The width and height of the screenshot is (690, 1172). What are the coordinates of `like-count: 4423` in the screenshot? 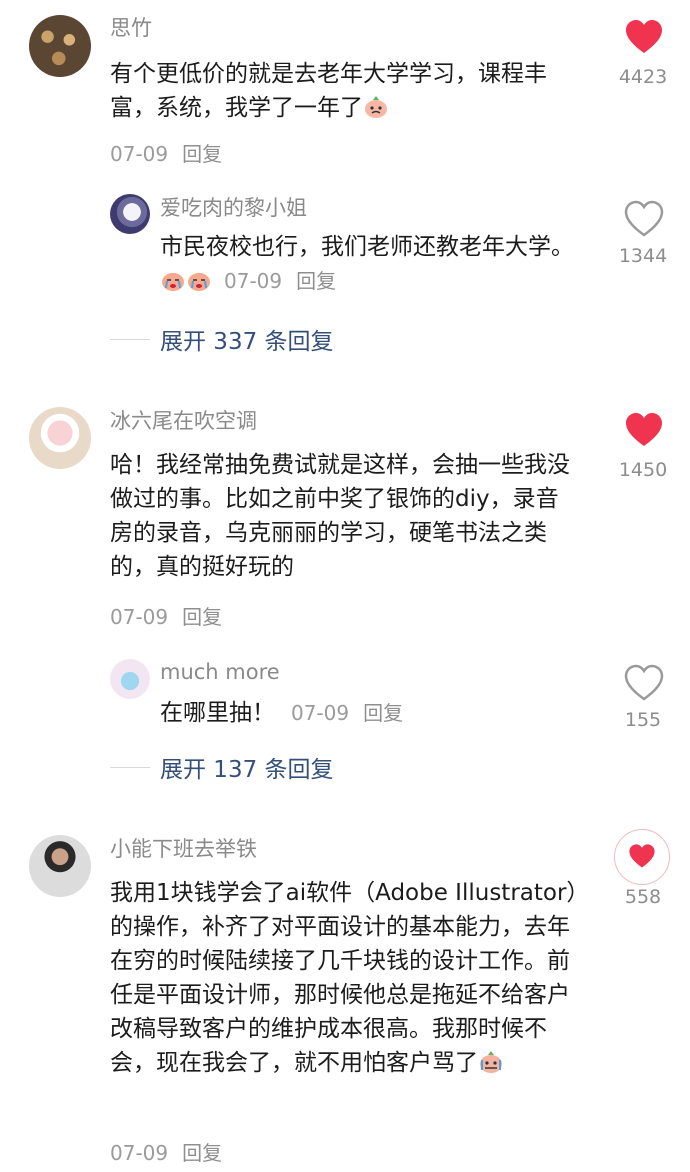 It's located at (643, 77).